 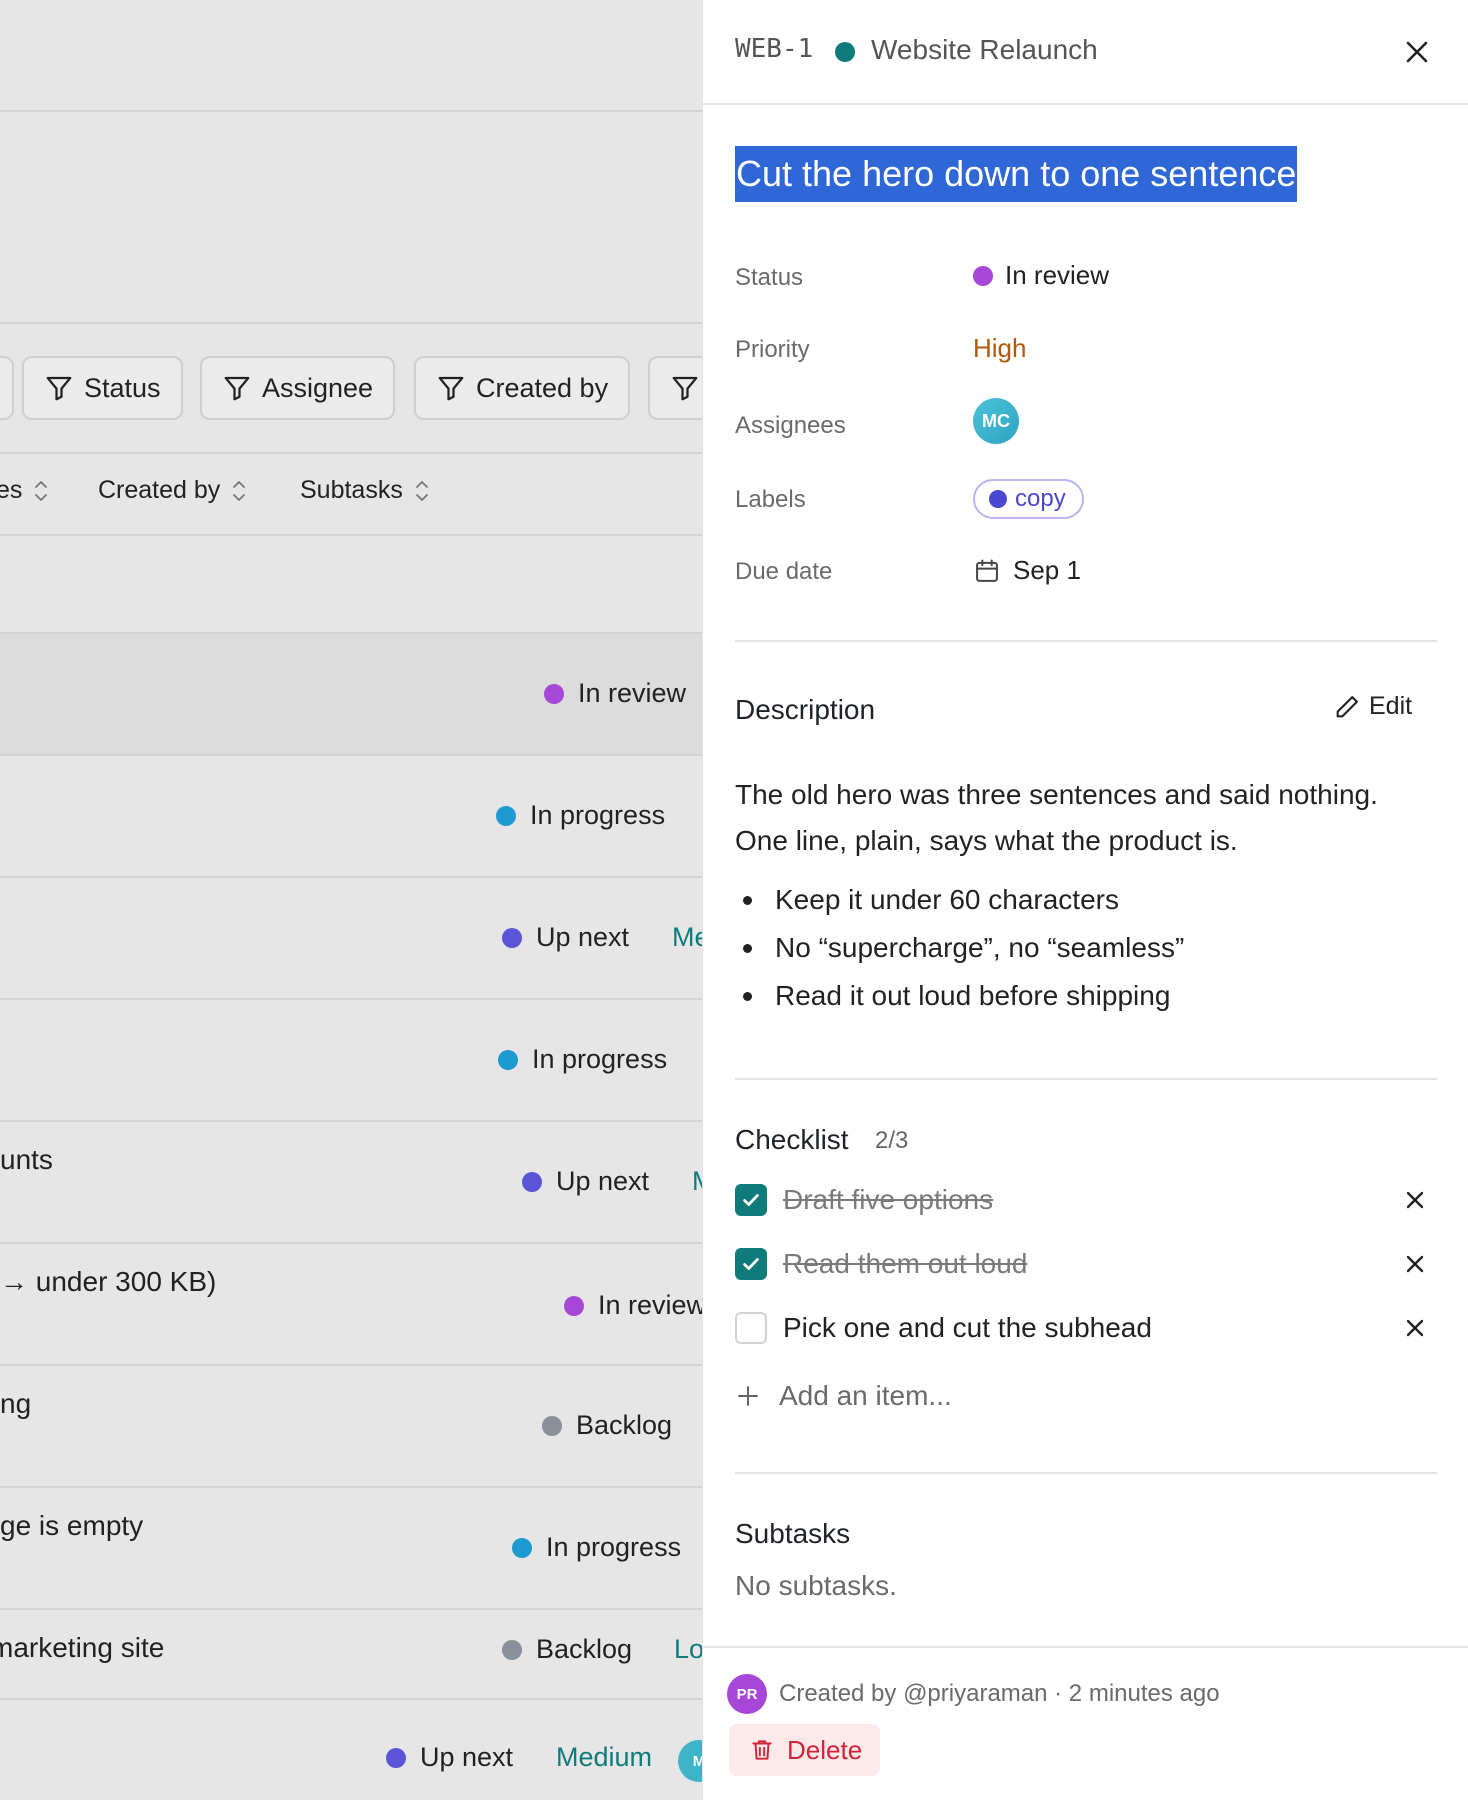 What do you see at coordinates (697, 1181) in the screenshot?
I see `priority-cell: M` at bounding box center [697, 1181].